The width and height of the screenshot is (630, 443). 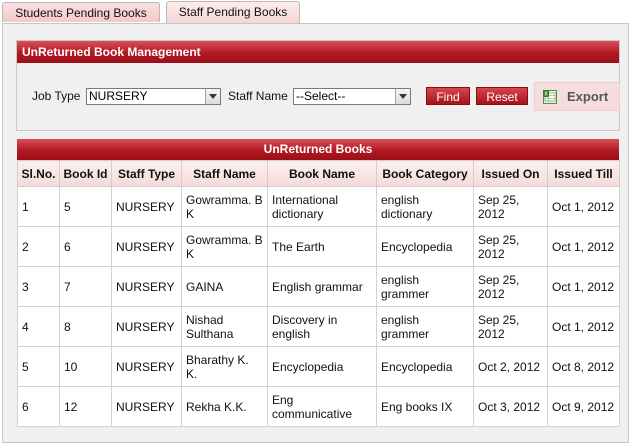 I want to click on export-button: X Export, so click(x=577, y=96).